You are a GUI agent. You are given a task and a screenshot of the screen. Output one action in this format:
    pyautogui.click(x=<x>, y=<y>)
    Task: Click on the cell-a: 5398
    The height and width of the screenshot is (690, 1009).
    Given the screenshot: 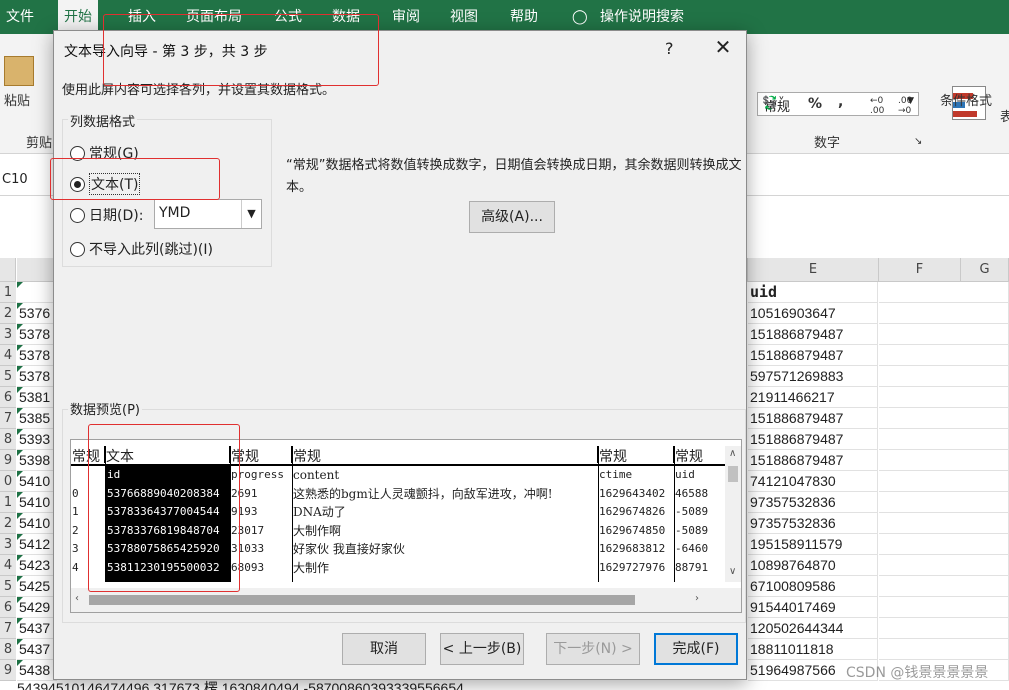 What is the action you would take?
    pyautogui.click(x=37, y=460)
    